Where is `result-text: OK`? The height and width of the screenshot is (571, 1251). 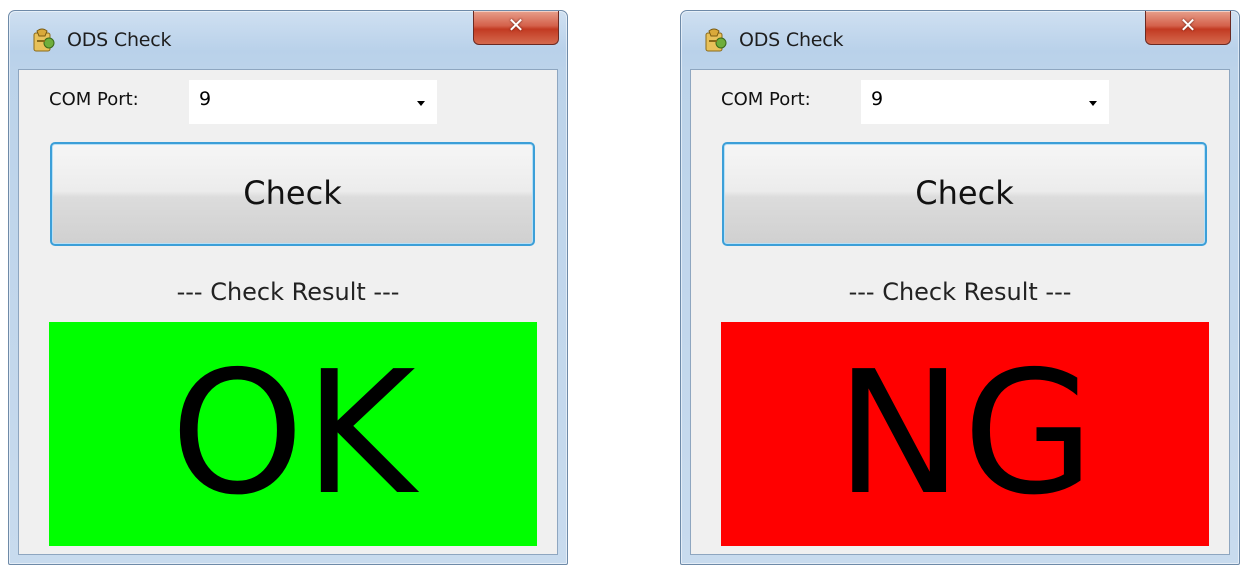
result-text: OK is located at coordinates (293, 434).